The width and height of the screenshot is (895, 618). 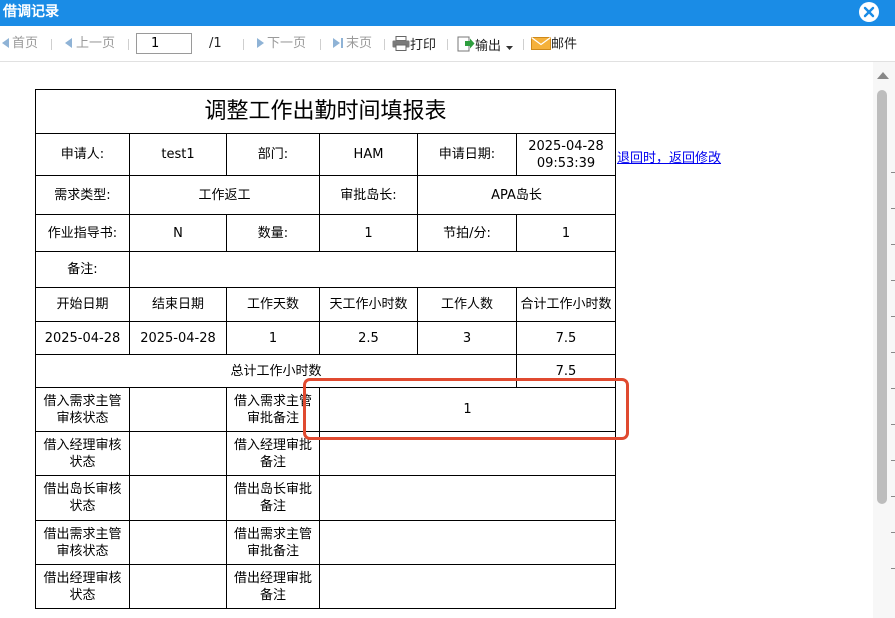 What do you see at coordinates (31, 12) in the screenshot?
I see `window-title: 借调记录` at bounding box center [31, 12].